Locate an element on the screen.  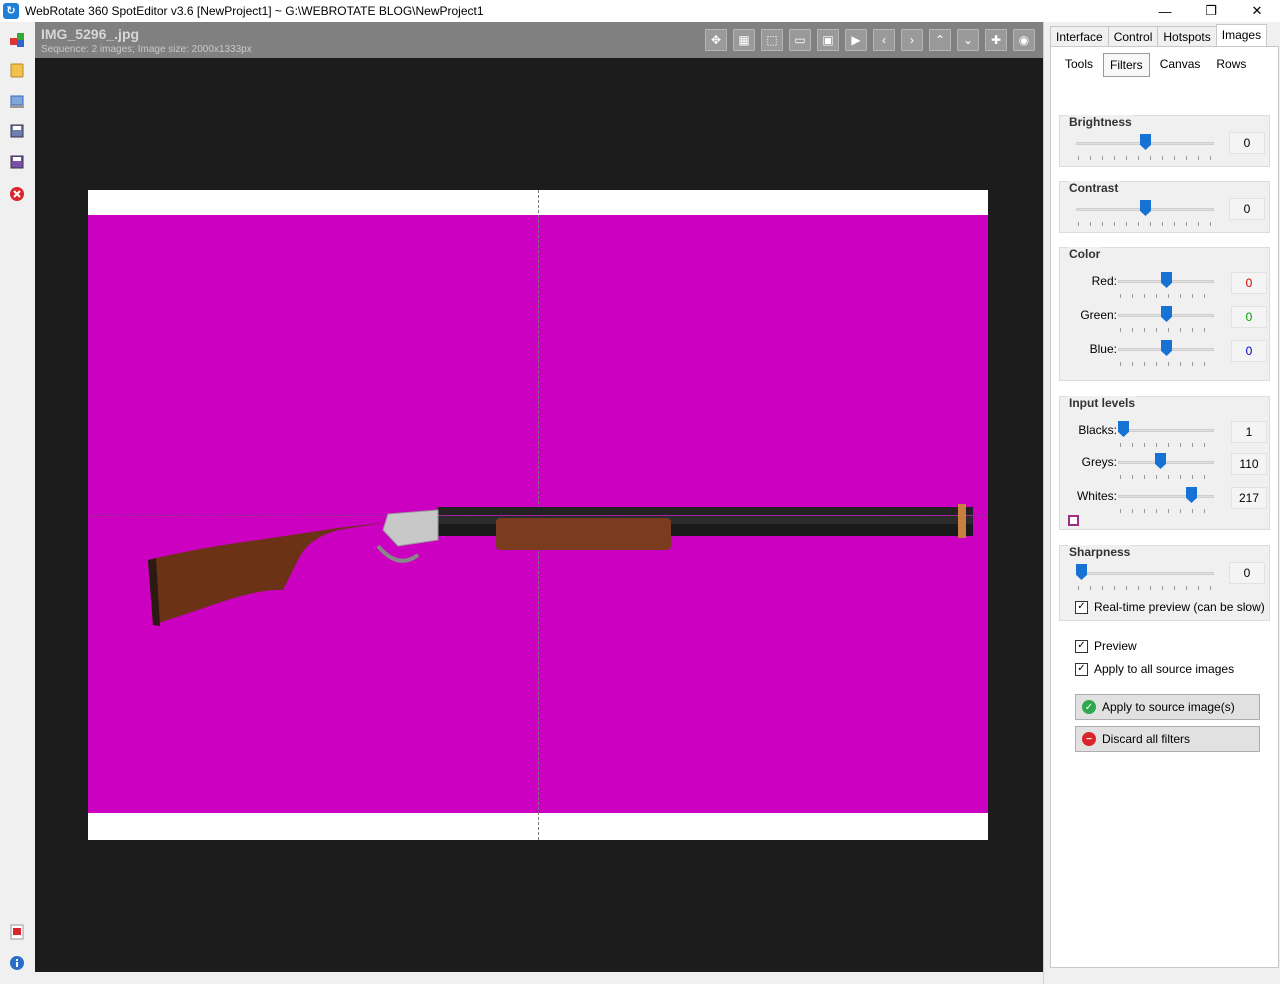
level-color-swatch is located at coordinates (1073, 520).